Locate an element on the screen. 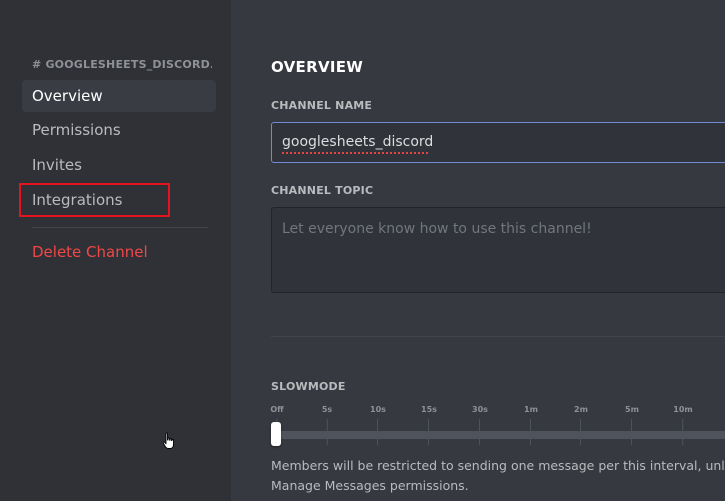 The width and height of the screenshot is (725, 501). section-divider is located at coordinates (498, 336).